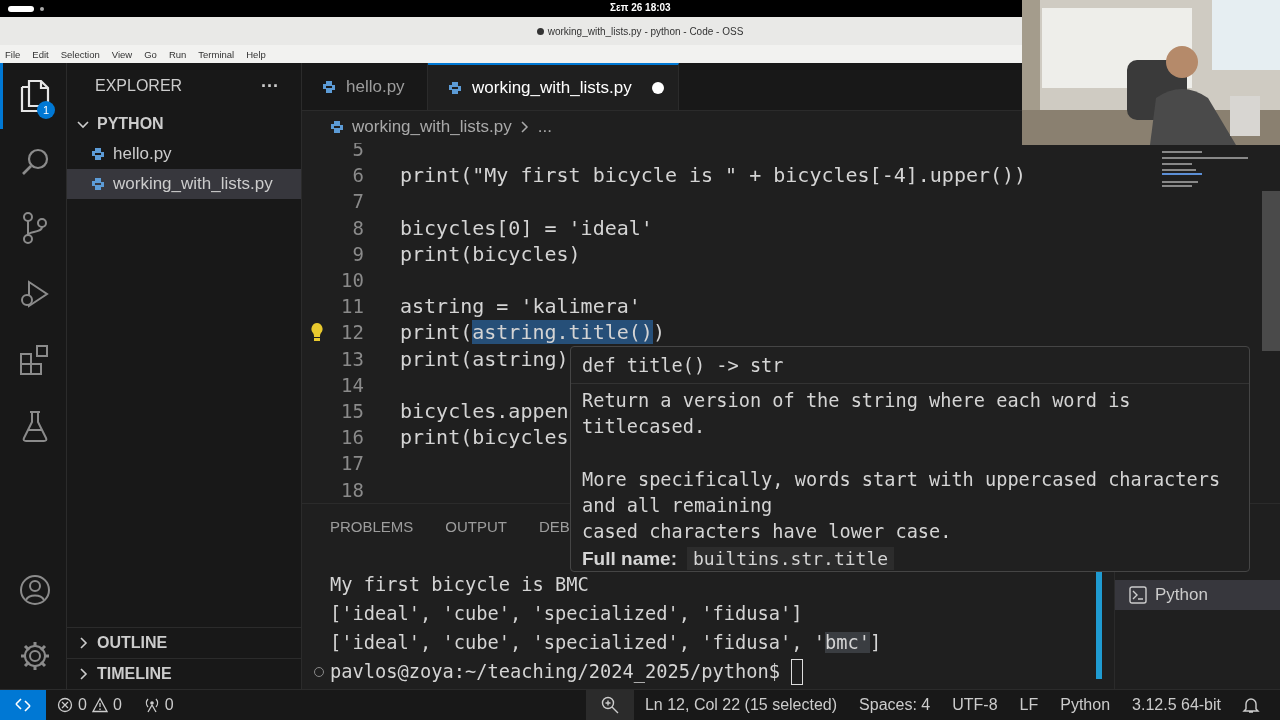  What do you see at coordinates (640, 7) in the screenshot?
I see `clock: Σεπ 26 18:03` at bounding box center [640, 7].